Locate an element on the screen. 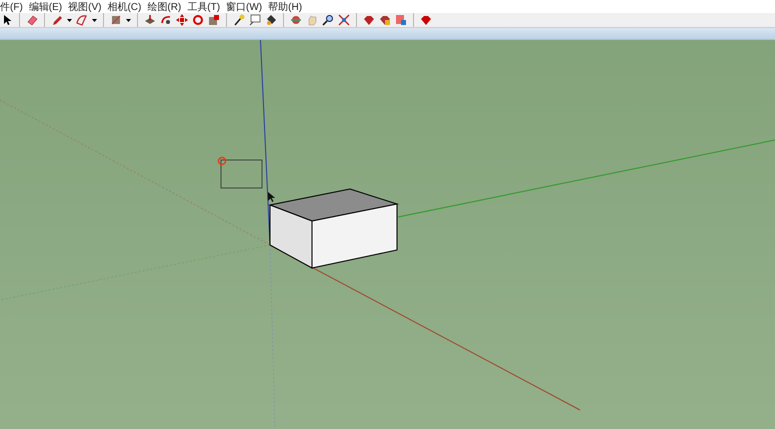 The width and height of the screenshot is (775, 429). menu-item: 绘图(R) is located at coordinates (164, 7).